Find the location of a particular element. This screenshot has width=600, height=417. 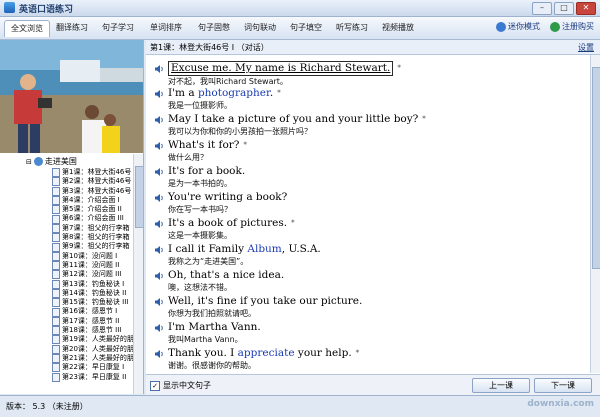

lesson-item: 第22课：早日康复 I is located at coordinates (93, 368).